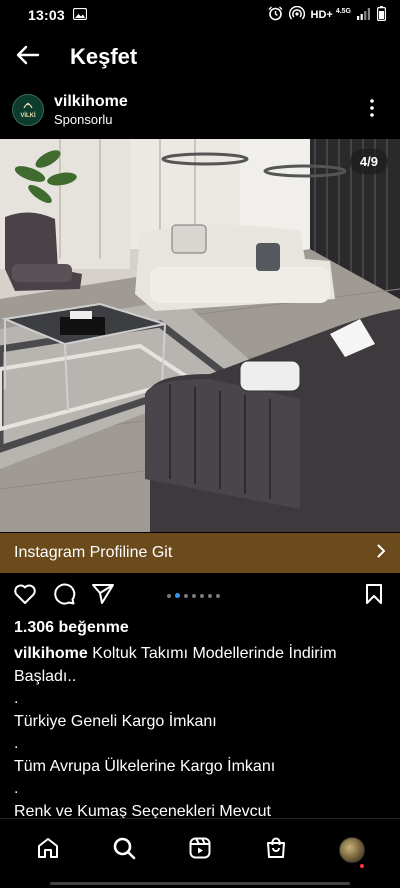 This screenshot has height=888, width=400. I want to click on nav-reels, so click(200, 850).